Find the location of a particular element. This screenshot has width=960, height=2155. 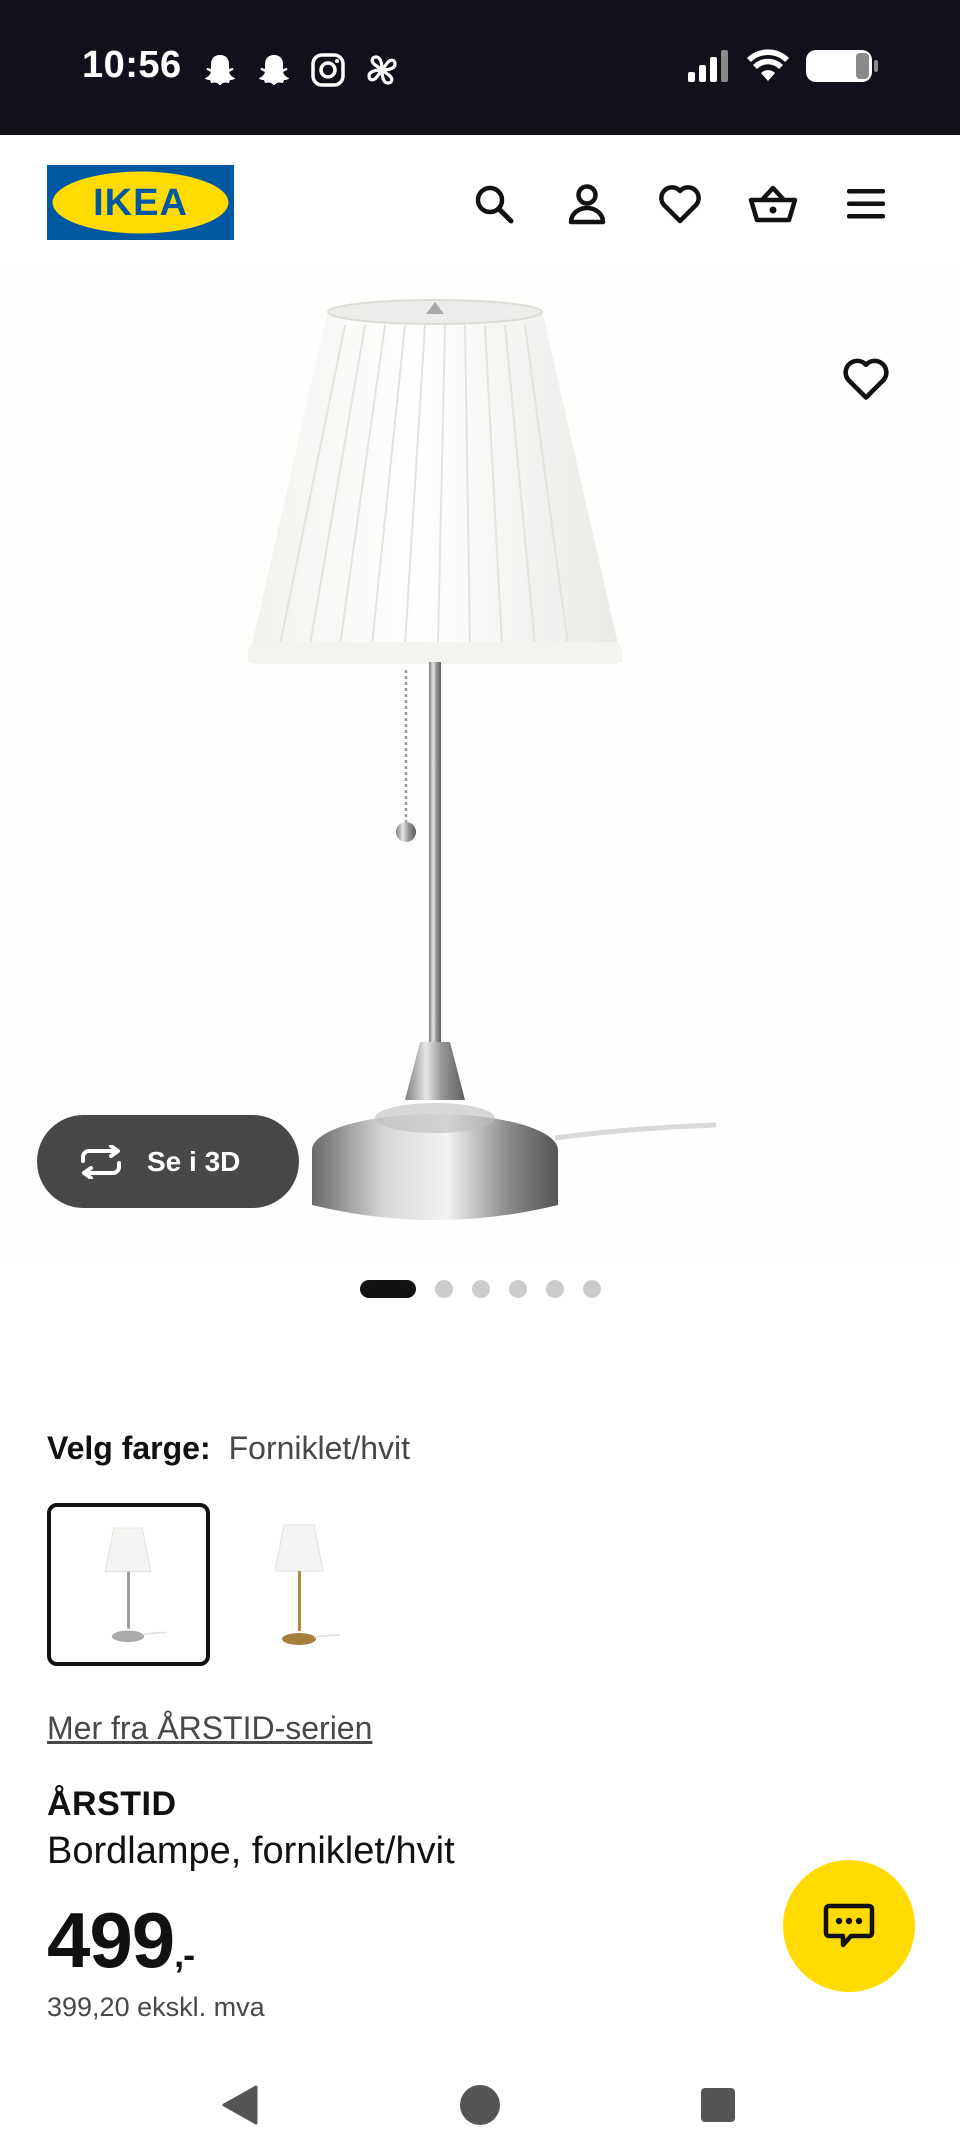

signal-icon is located at coordinates (708, 66).